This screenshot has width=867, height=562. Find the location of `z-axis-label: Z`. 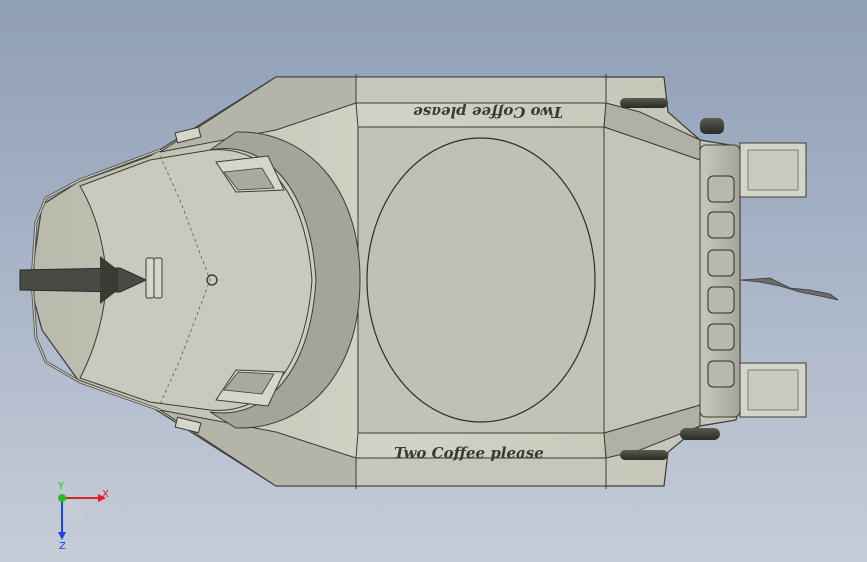

z-axis-label: Z is located at coordinates (62, 545).